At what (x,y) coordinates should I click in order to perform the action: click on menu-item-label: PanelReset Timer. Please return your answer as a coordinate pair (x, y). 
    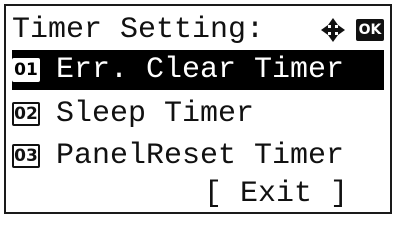
    Looking at the image, I should click on (200, 156).